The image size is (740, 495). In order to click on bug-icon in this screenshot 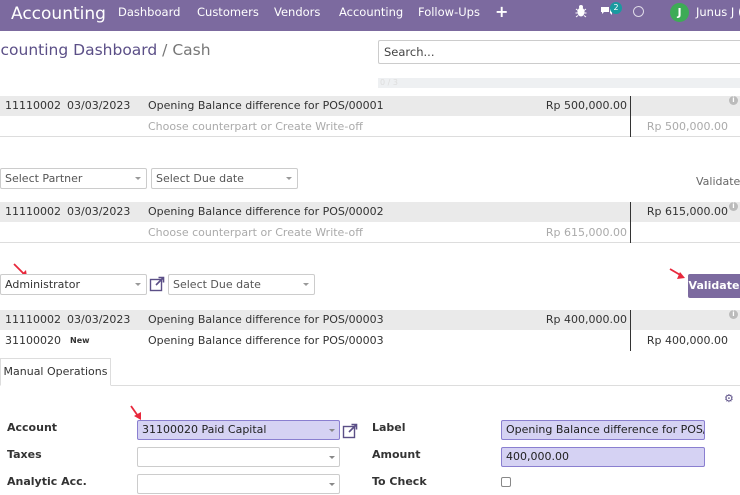, I will do `click(581, 11)`.